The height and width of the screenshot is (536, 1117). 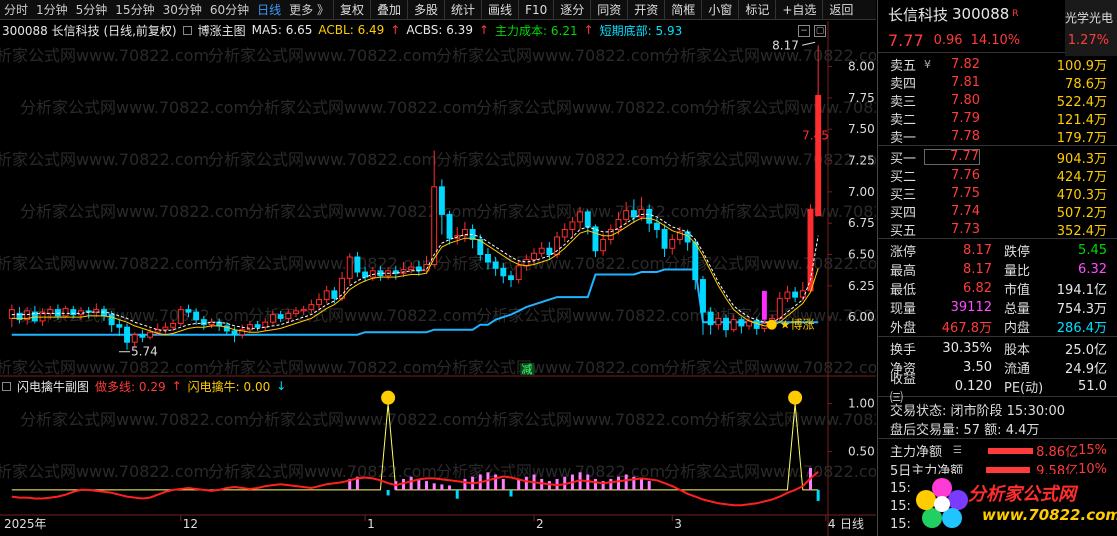 I want to click on open-fund-button: 开资, so click(x=645, y=10).